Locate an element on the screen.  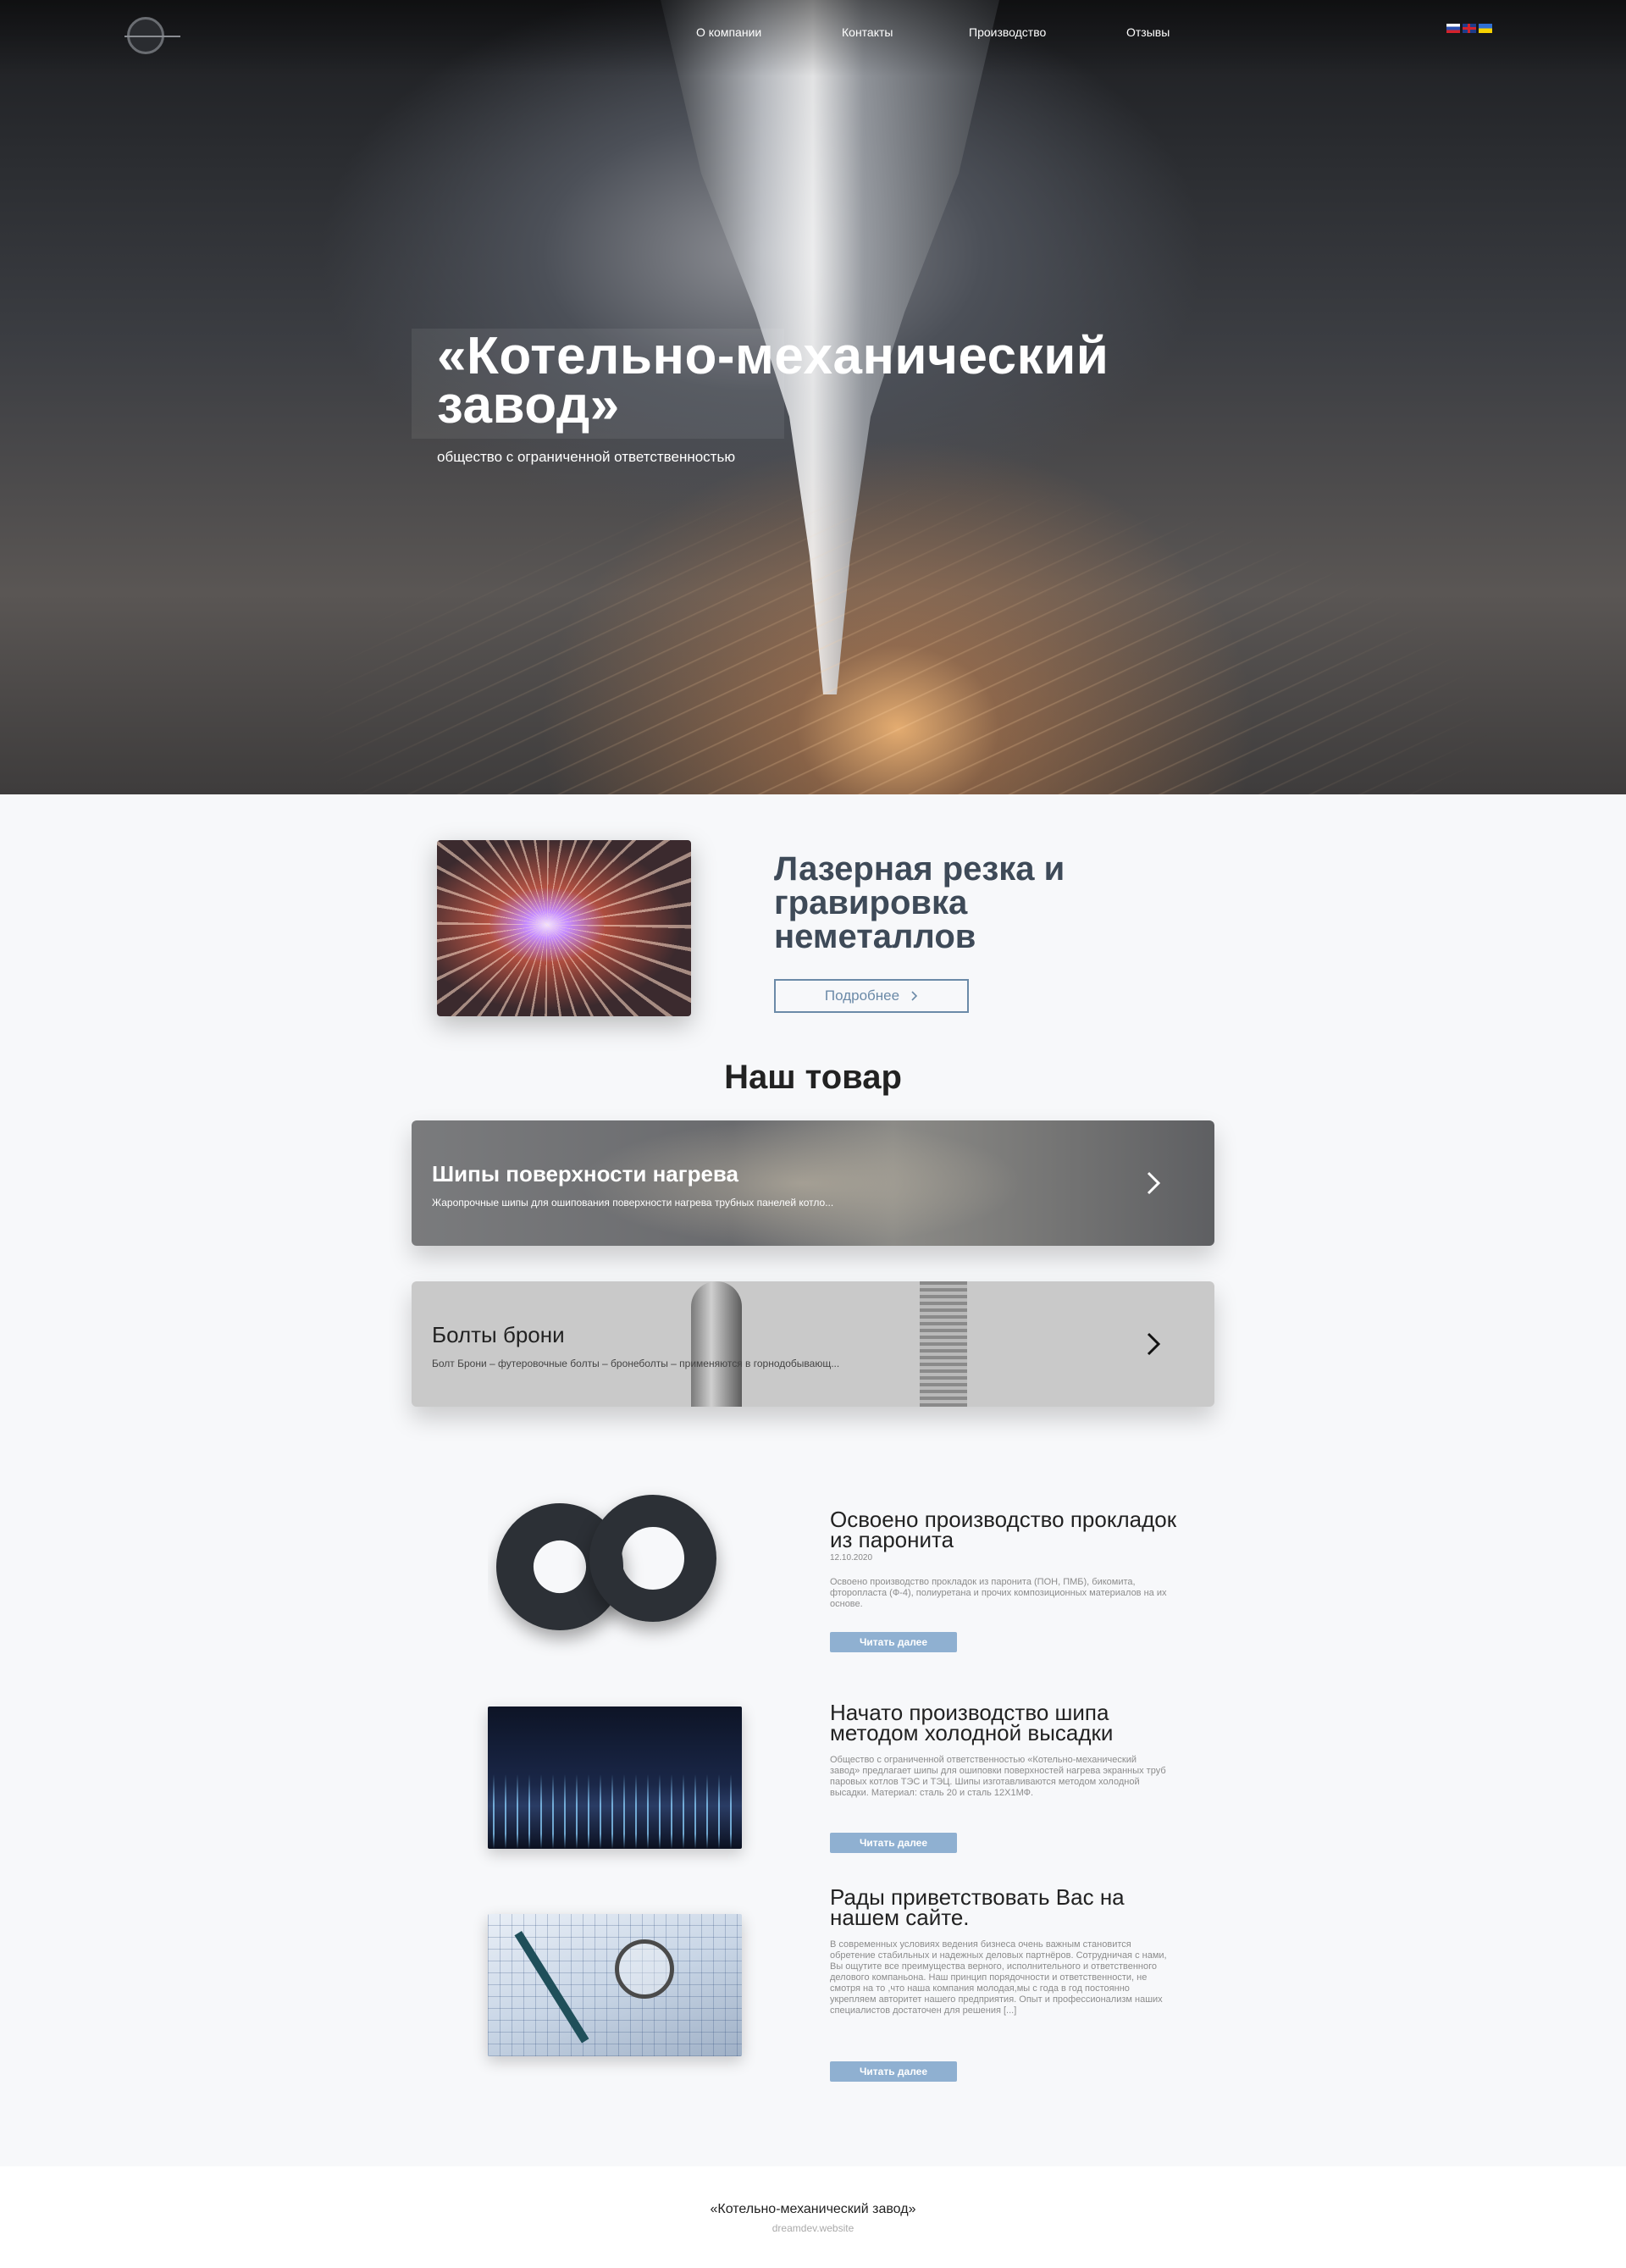
product-title: Шипы поверхности нагрева is located at coordinates (586, 1174).